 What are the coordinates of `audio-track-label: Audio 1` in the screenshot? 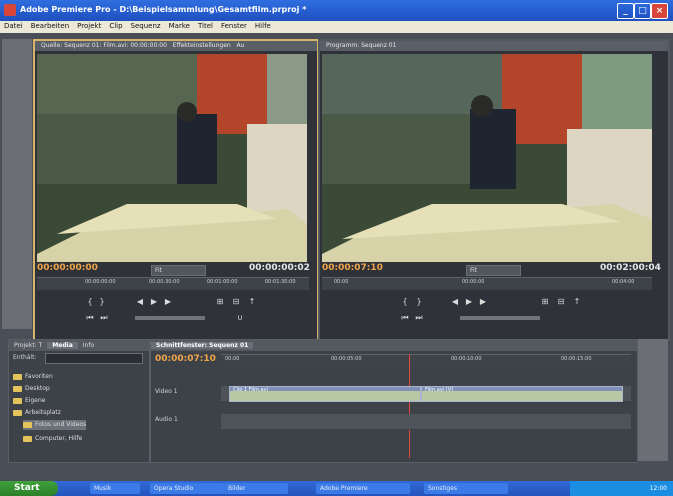 It's located at (166, 419).